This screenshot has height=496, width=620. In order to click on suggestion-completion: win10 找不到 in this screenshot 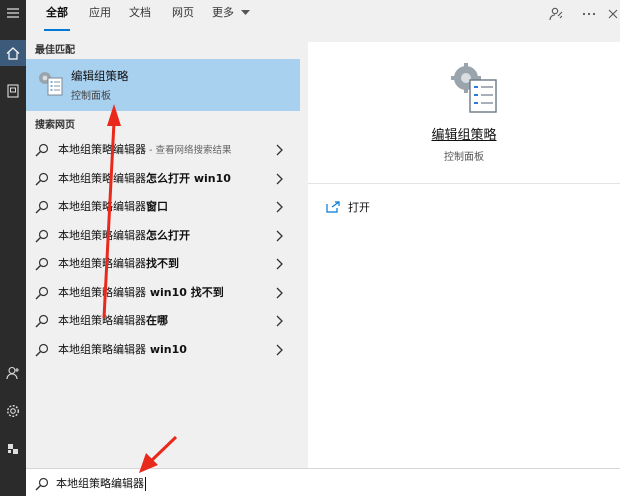, I will do `click(185, 292)`.